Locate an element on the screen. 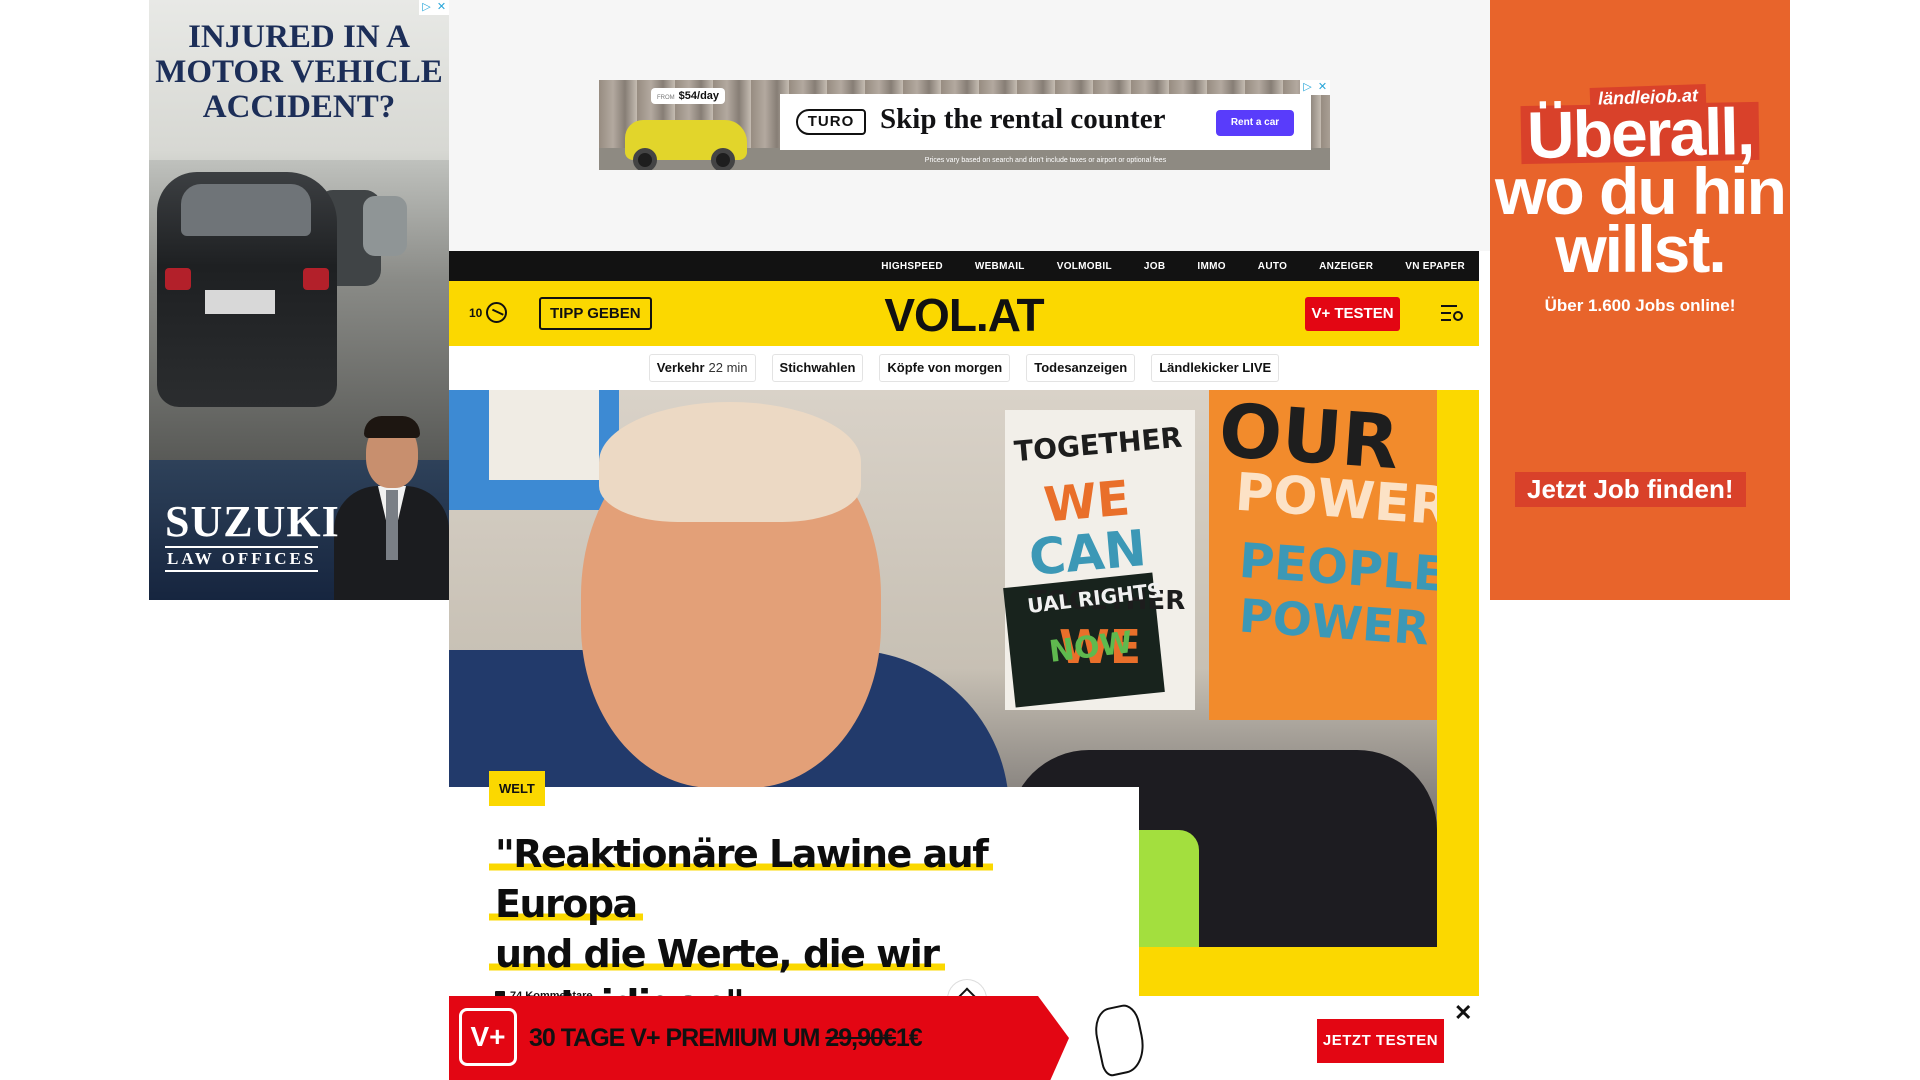 Image resolution: width=1920 pixels, height=1080 pixels. nav-auto: AUTO is located at coordinates (1272, 266).